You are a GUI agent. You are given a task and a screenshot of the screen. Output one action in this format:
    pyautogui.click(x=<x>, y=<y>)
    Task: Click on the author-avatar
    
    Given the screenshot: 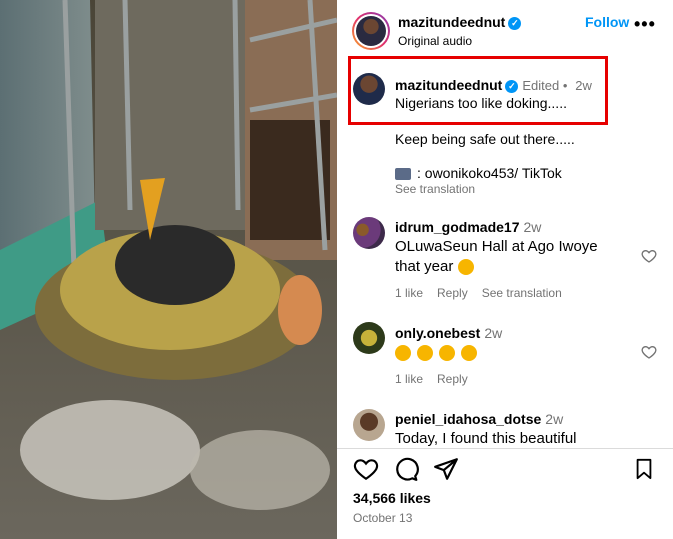 What is the action you would take?
    pyautogui.click(x=371, y=31)
    